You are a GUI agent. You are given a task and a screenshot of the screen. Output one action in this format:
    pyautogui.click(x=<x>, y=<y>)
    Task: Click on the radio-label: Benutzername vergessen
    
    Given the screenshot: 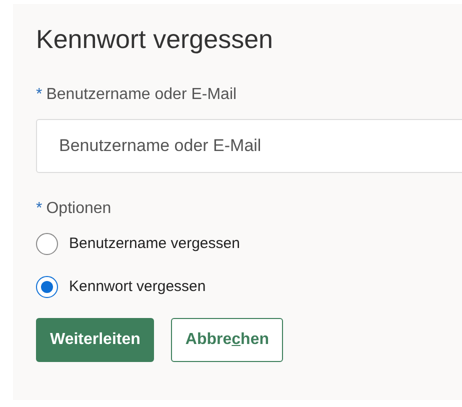 What is the action you would take?
    pyautogui.click(x=154, y=244)
    